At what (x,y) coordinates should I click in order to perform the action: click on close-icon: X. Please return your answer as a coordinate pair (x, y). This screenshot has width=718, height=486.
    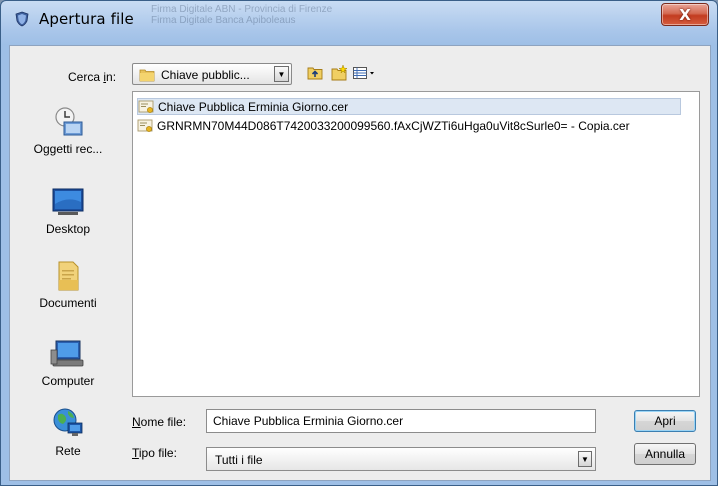
    Looking at the image, I should click on (685, 14).